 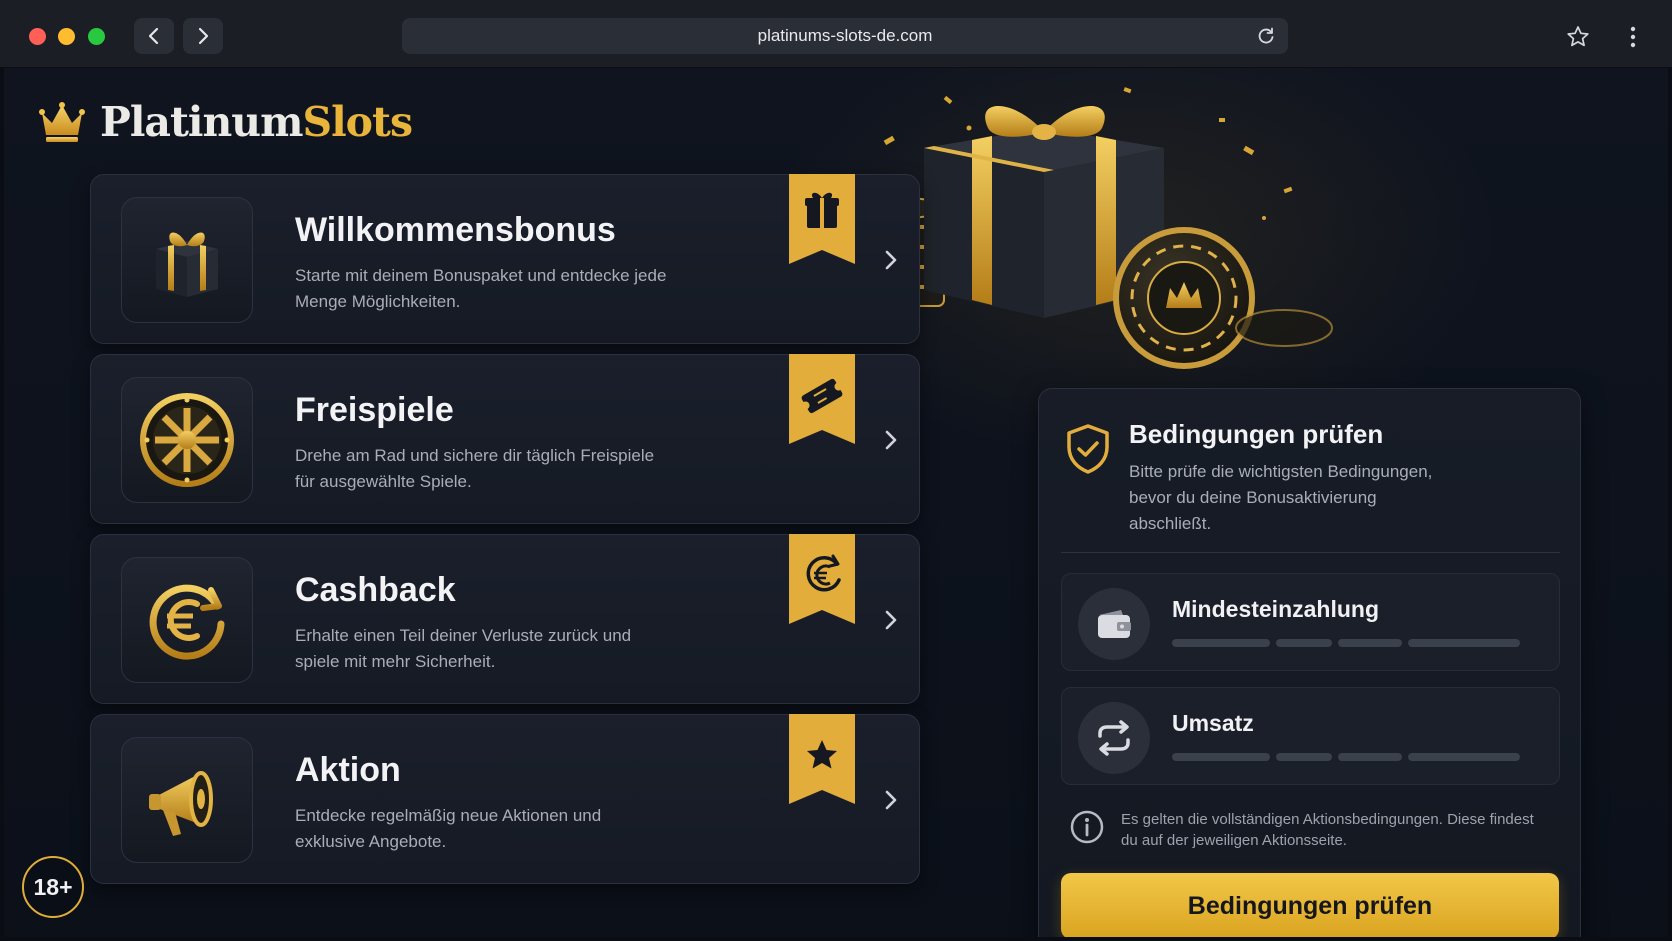 I want to click on url-text: platinums-slots-de.com, so click(x=845, y=35).